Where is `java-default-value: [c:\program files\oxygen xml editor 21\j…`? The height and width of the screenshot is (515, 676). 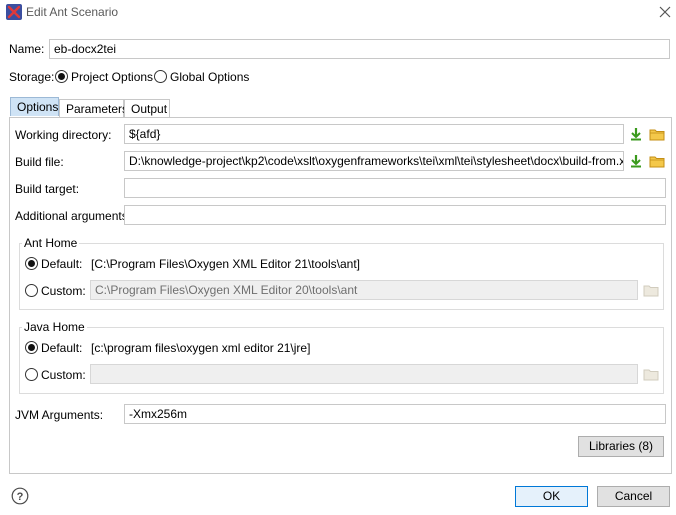 java-default-value: [c:\program files\oxygen xml editor 21\j… is located at coordinates (201, 348).